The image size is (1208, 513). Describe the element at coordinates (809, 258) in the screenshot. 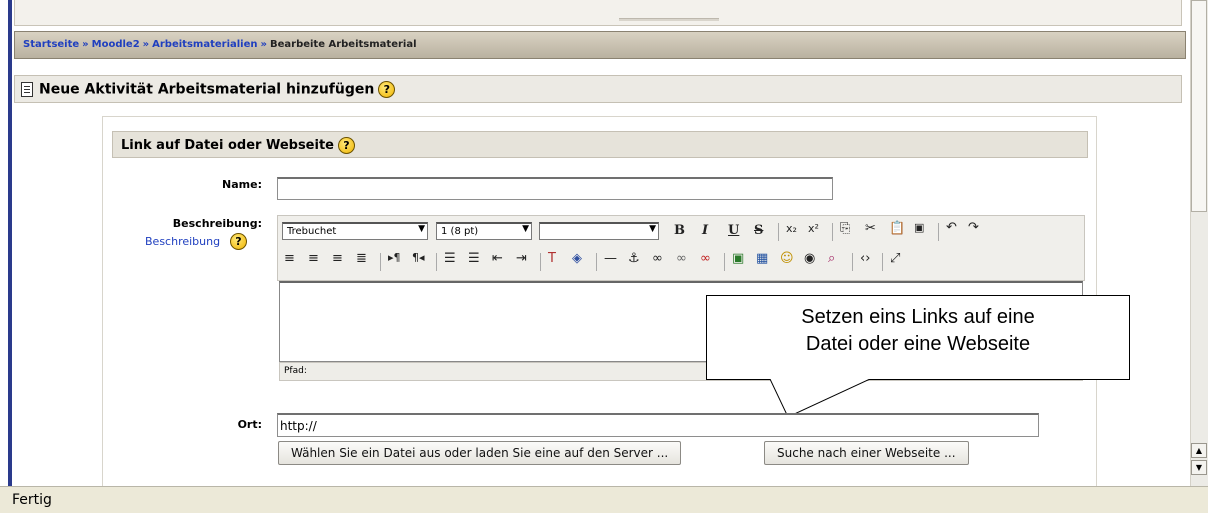

I see `special-char-icon: ◉` at that location.